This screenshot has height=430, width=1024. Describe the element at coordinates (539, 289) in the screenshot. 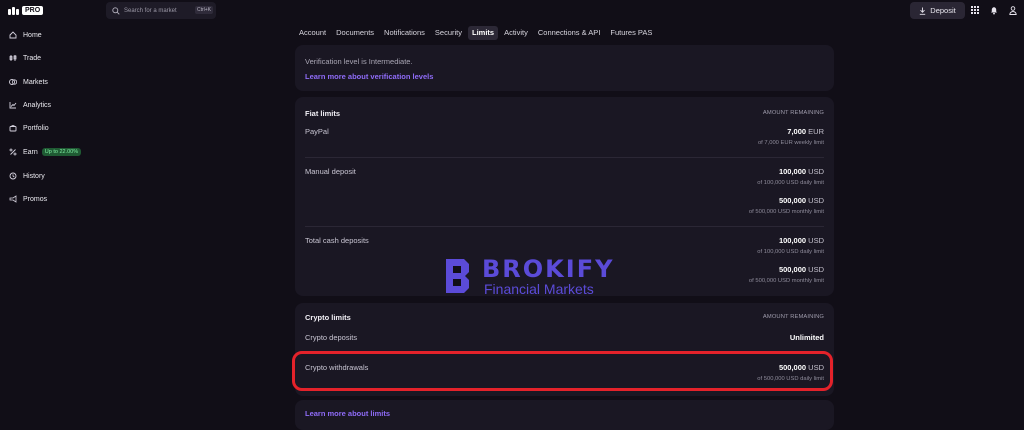

I see `watermark-tagline: Financial Markets` at that location.